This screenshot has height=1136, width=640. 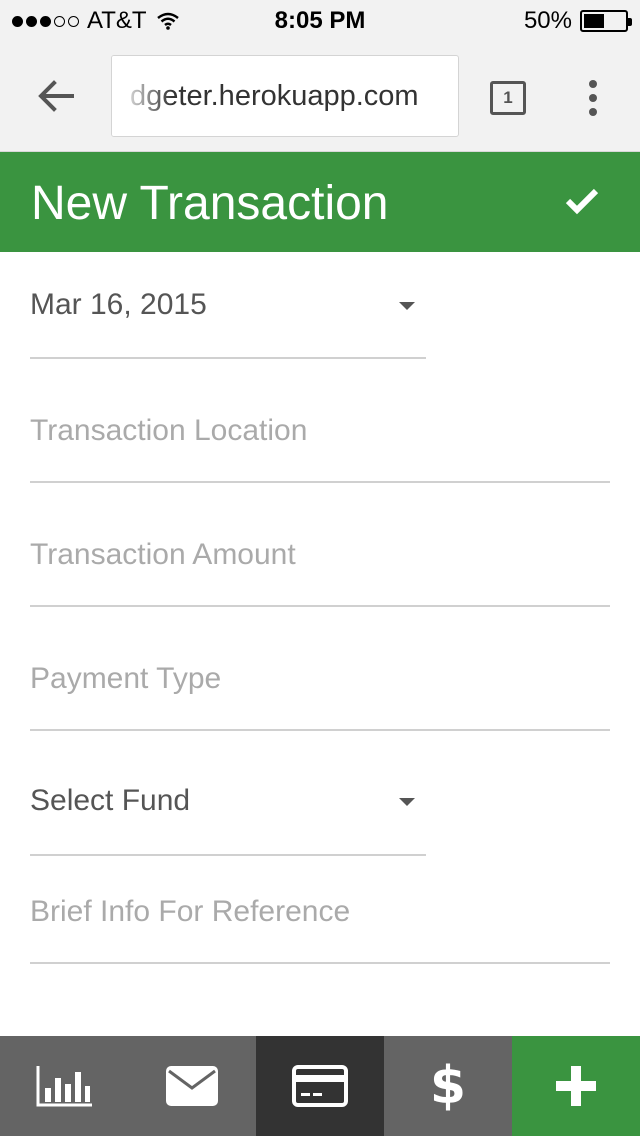 I want to click on nav-funds: $, so click(x=448, y=1086).